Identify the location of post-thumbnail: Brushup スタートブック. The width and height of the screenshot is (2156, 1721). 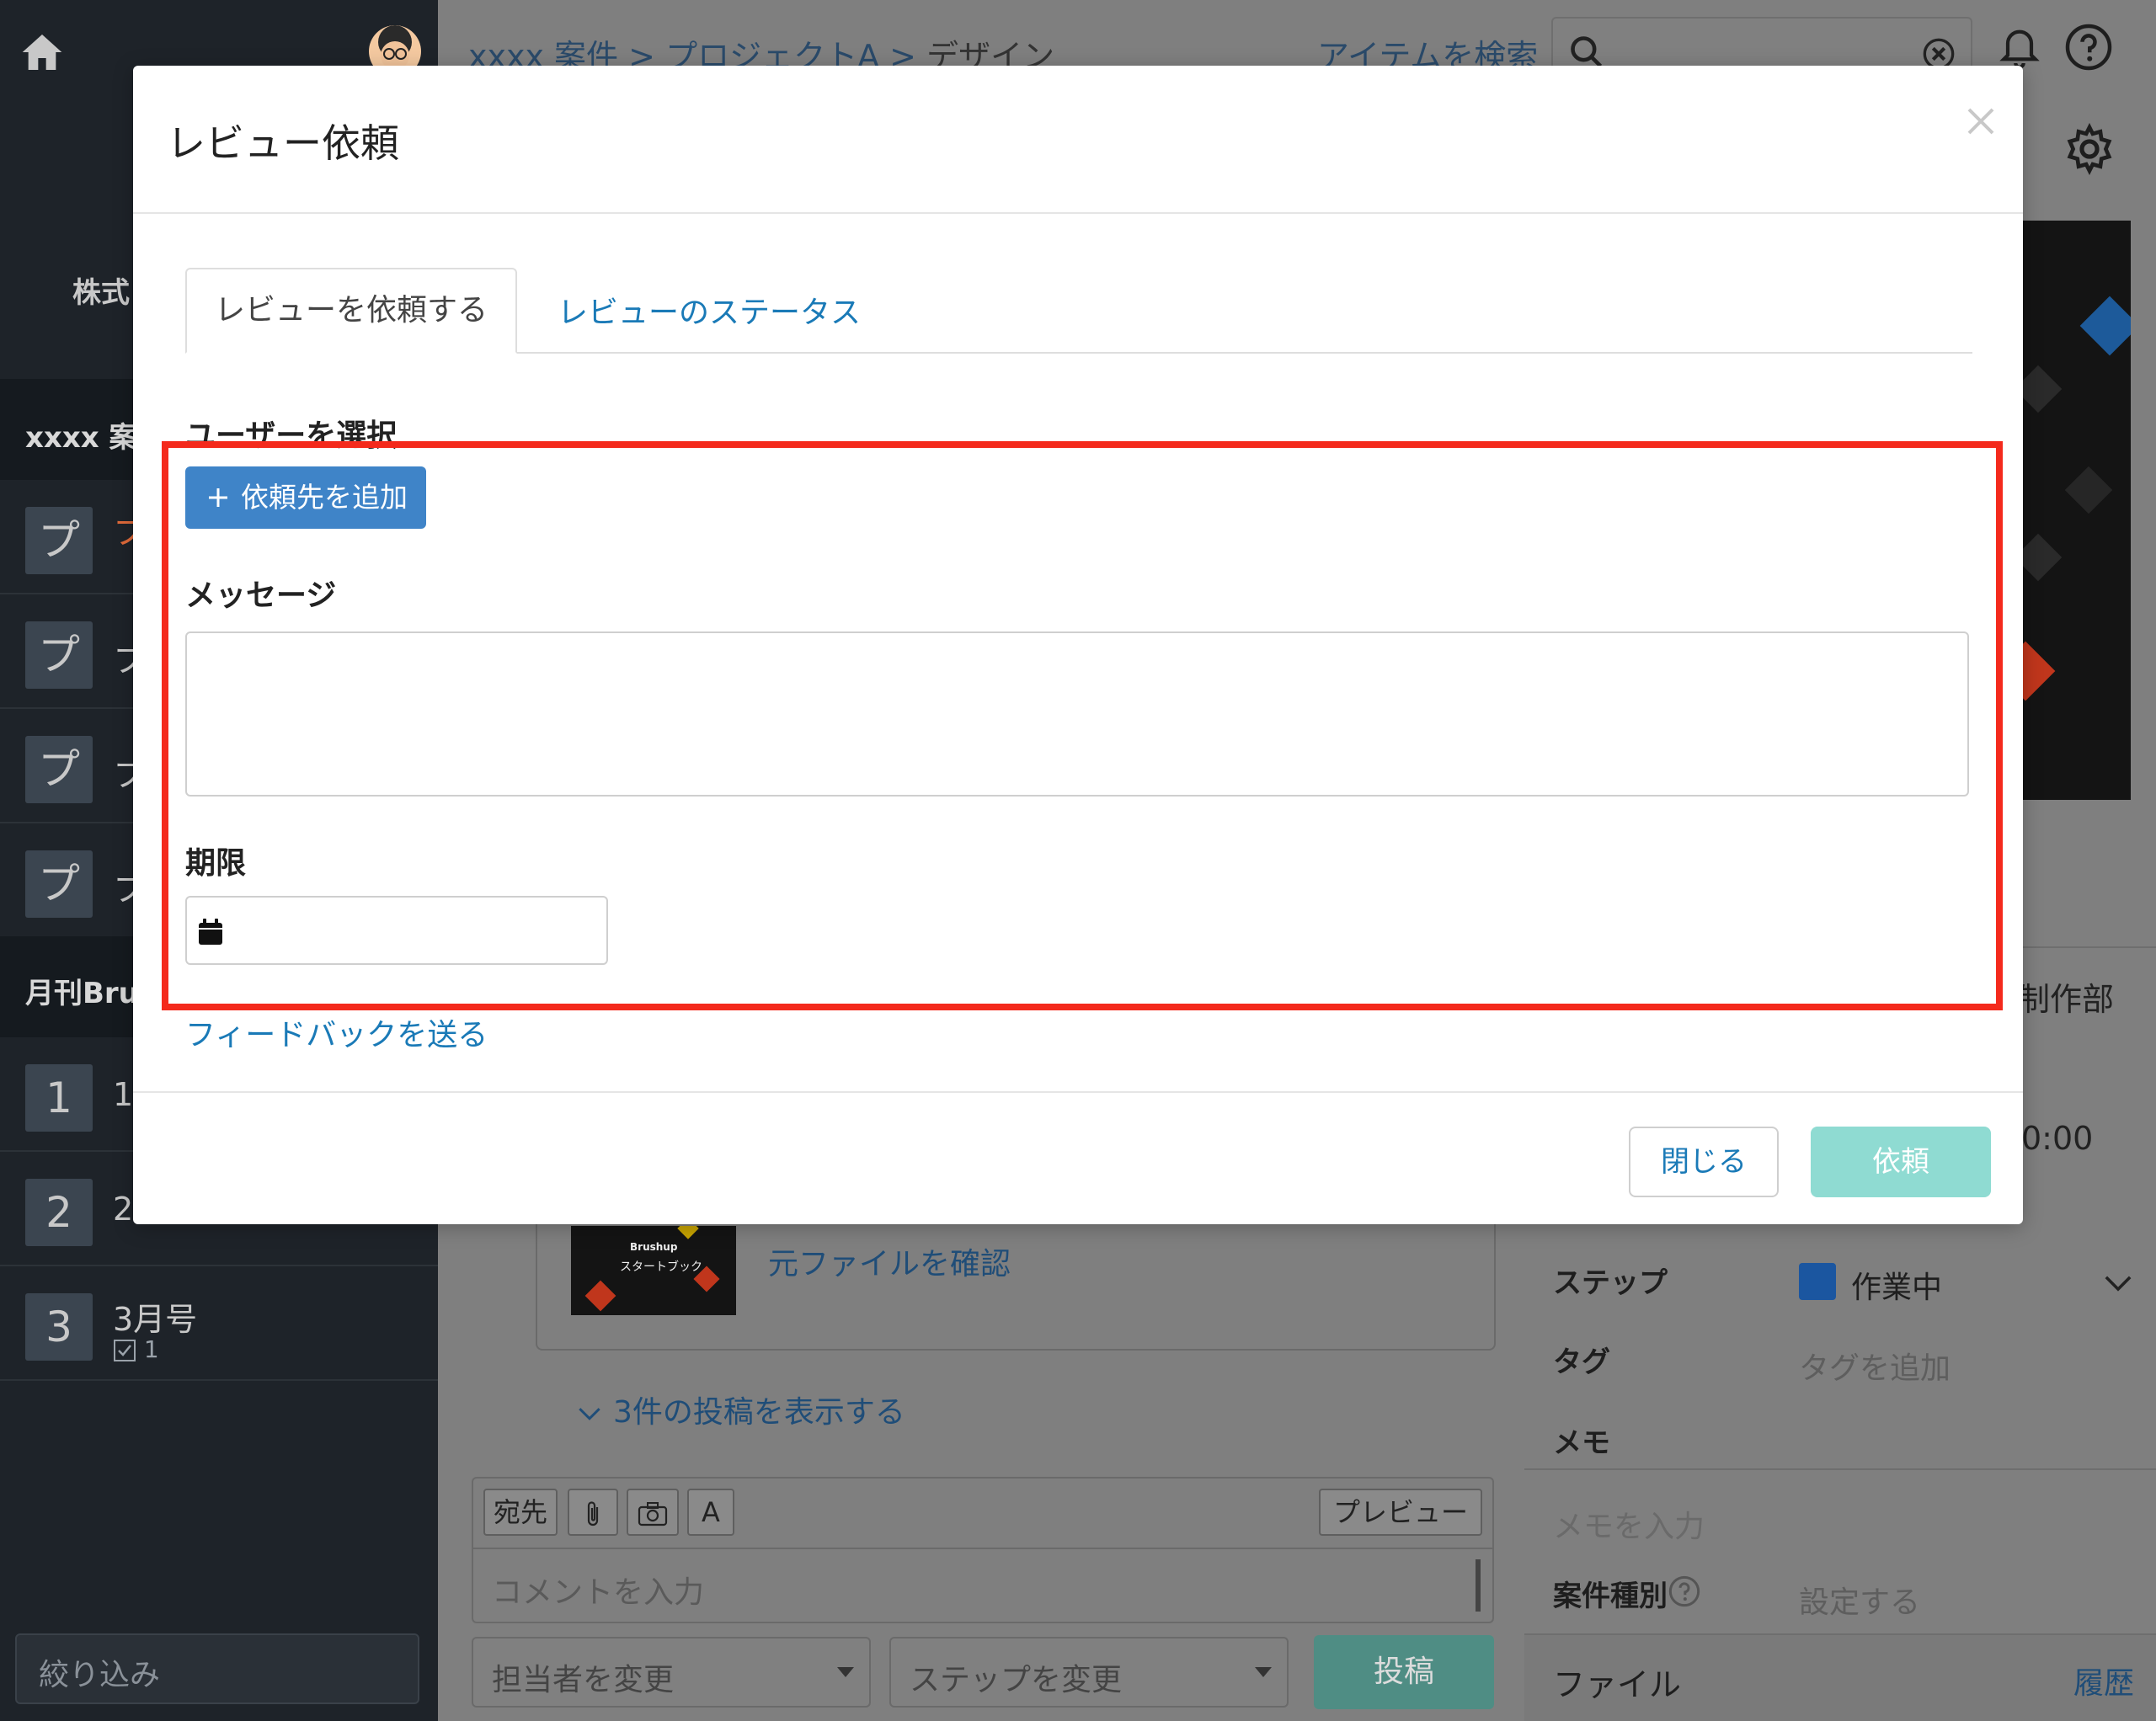
(653, 1270).